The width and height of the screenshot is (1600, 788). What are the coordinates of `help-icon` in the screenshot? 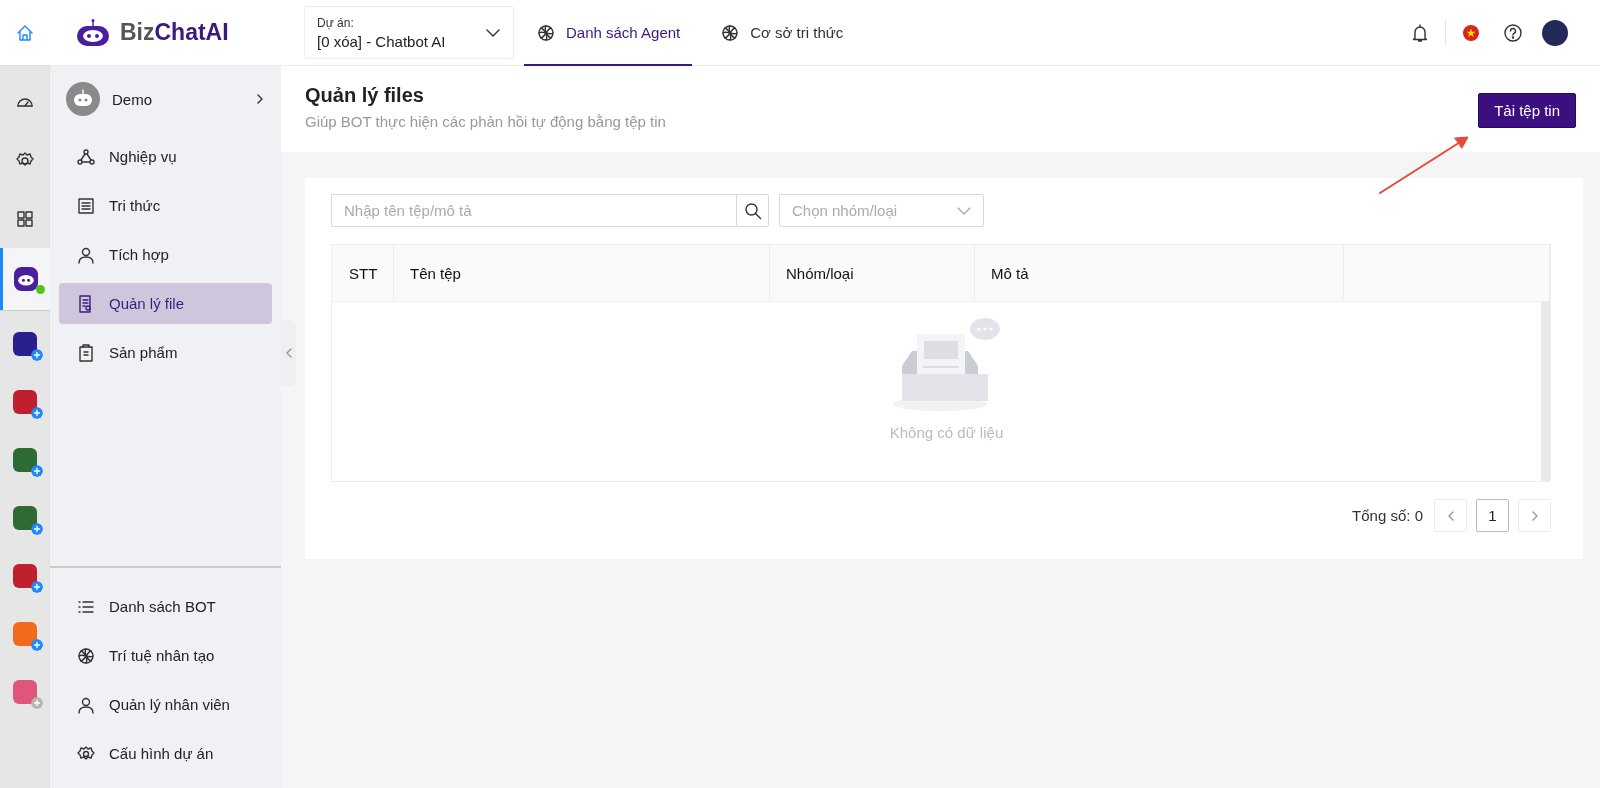 It's located at (1513, 32).